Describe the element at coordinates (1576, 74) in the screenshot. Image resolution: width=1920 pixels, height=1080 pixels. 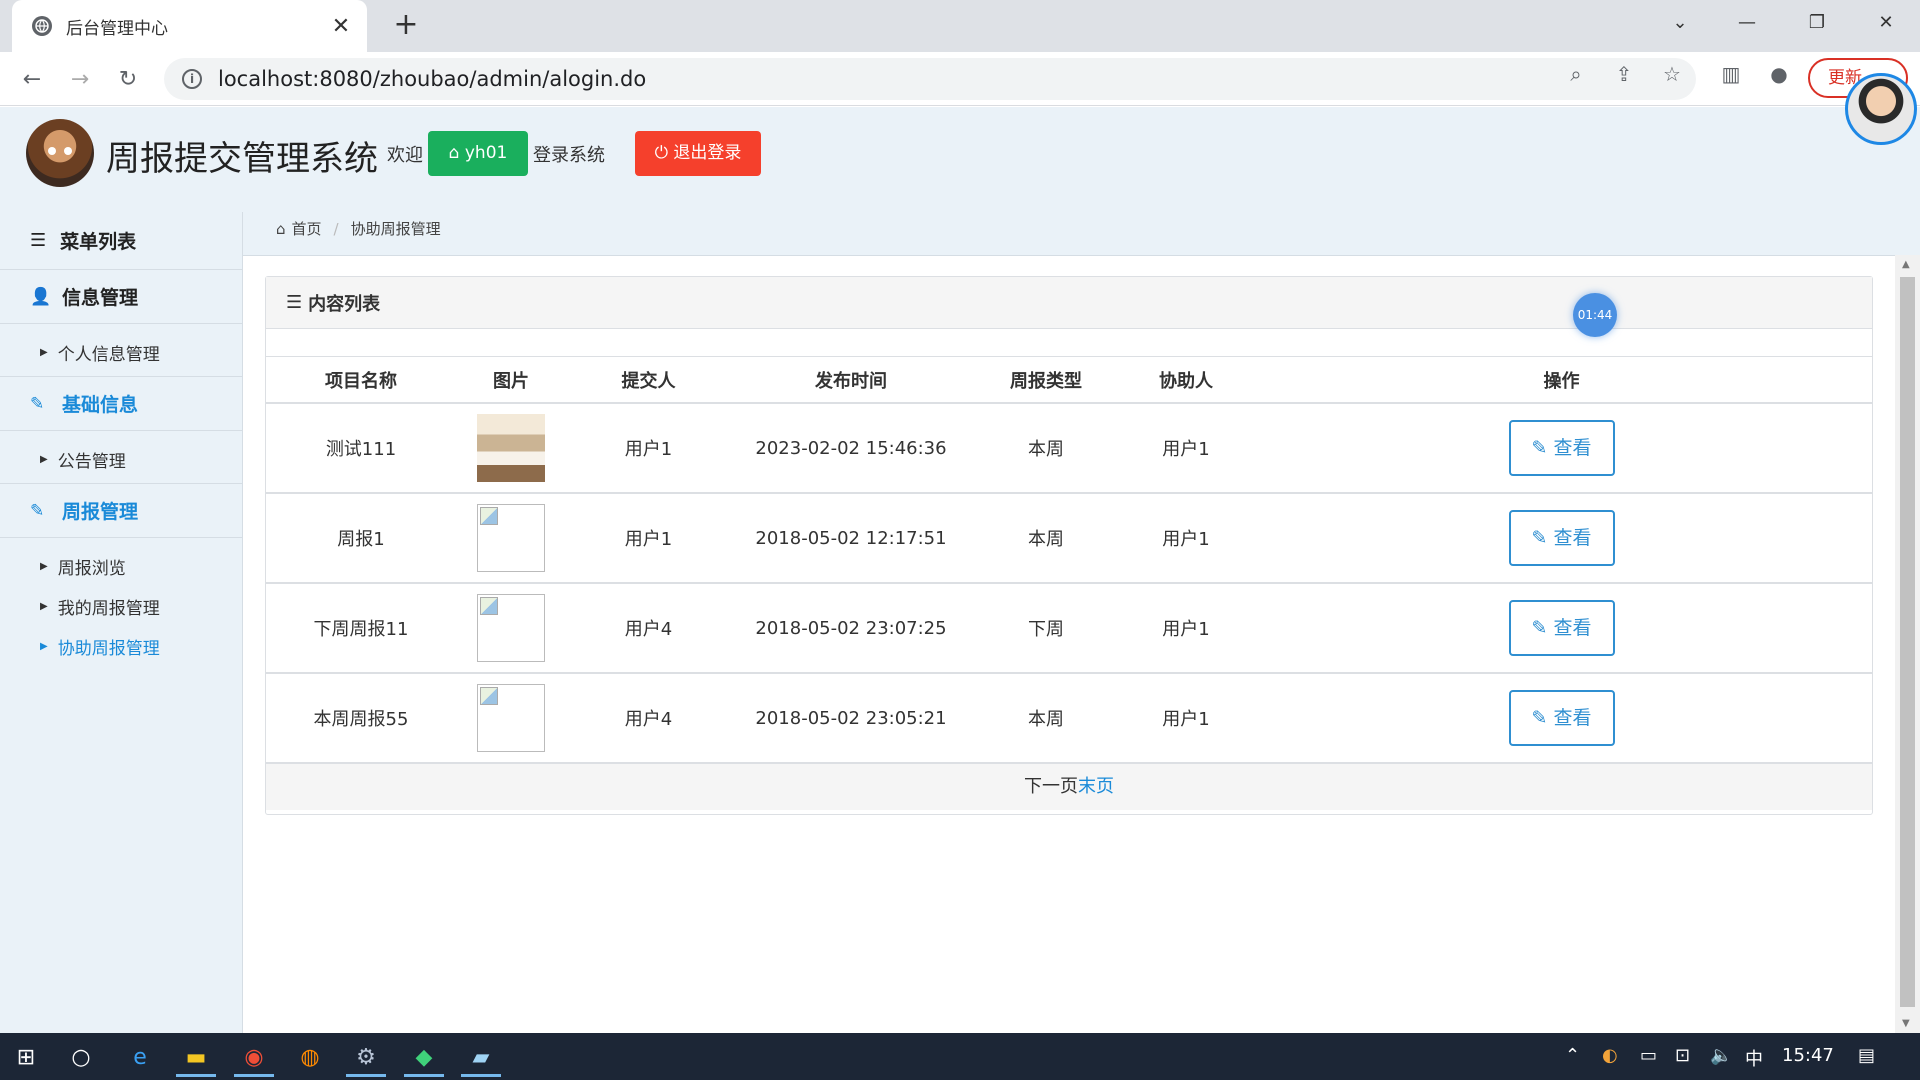
I see `zoom-icon: ⌕` at that location.